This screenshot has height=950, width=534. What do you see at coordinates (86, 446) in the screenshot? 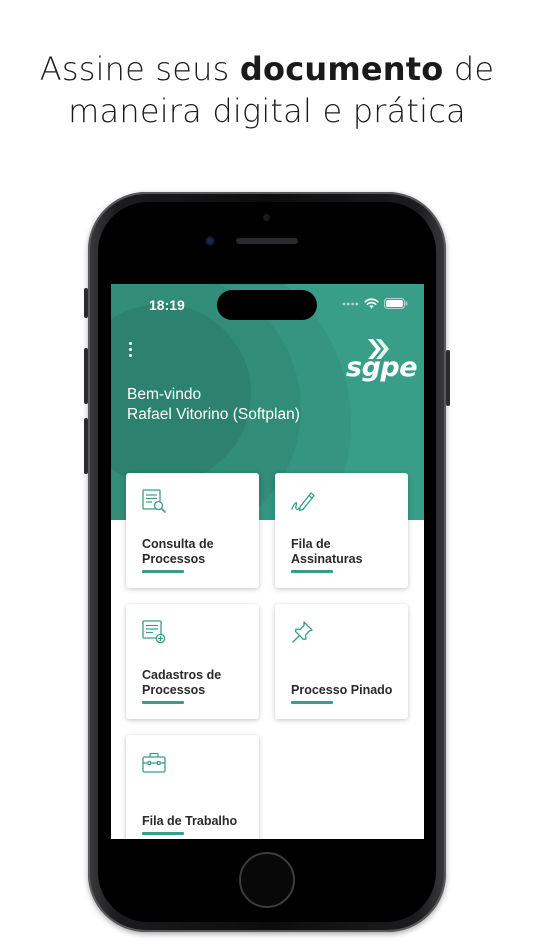
I see `phone-volume-down-button` at bounding box center [86, 446].